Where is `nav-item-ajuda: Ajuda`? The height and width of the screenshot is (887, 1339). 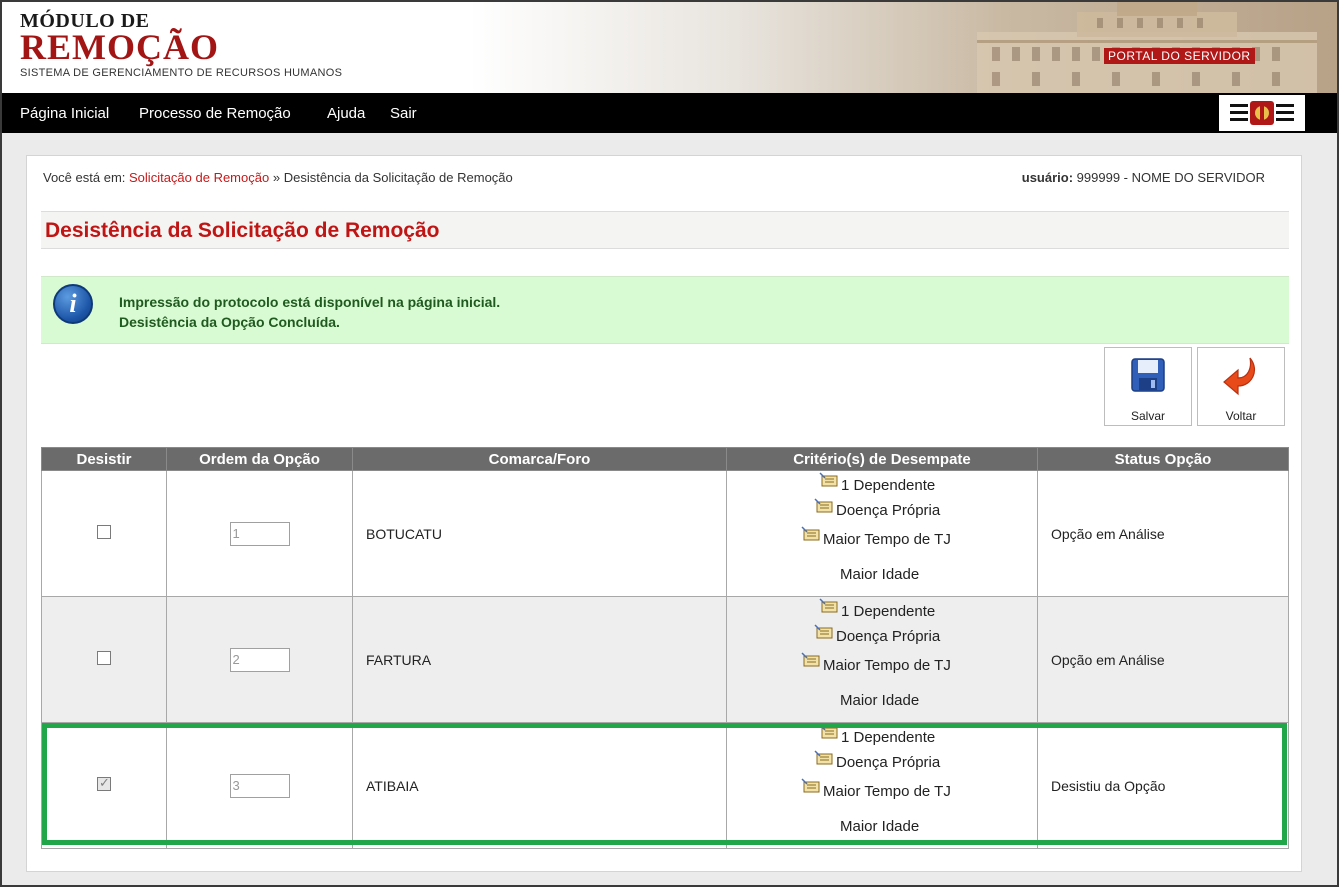 nav-item-ajuda: Ajuda is located at coordinates (346, 113).